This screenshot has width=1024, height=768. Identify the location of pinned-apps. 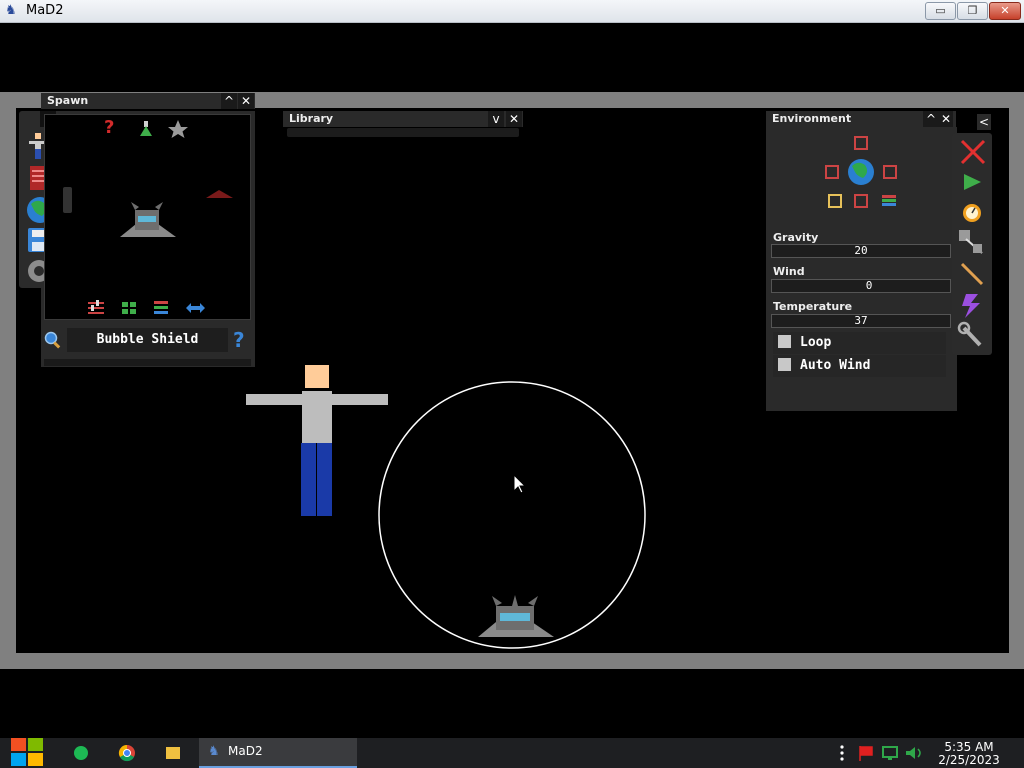
(127, 753).